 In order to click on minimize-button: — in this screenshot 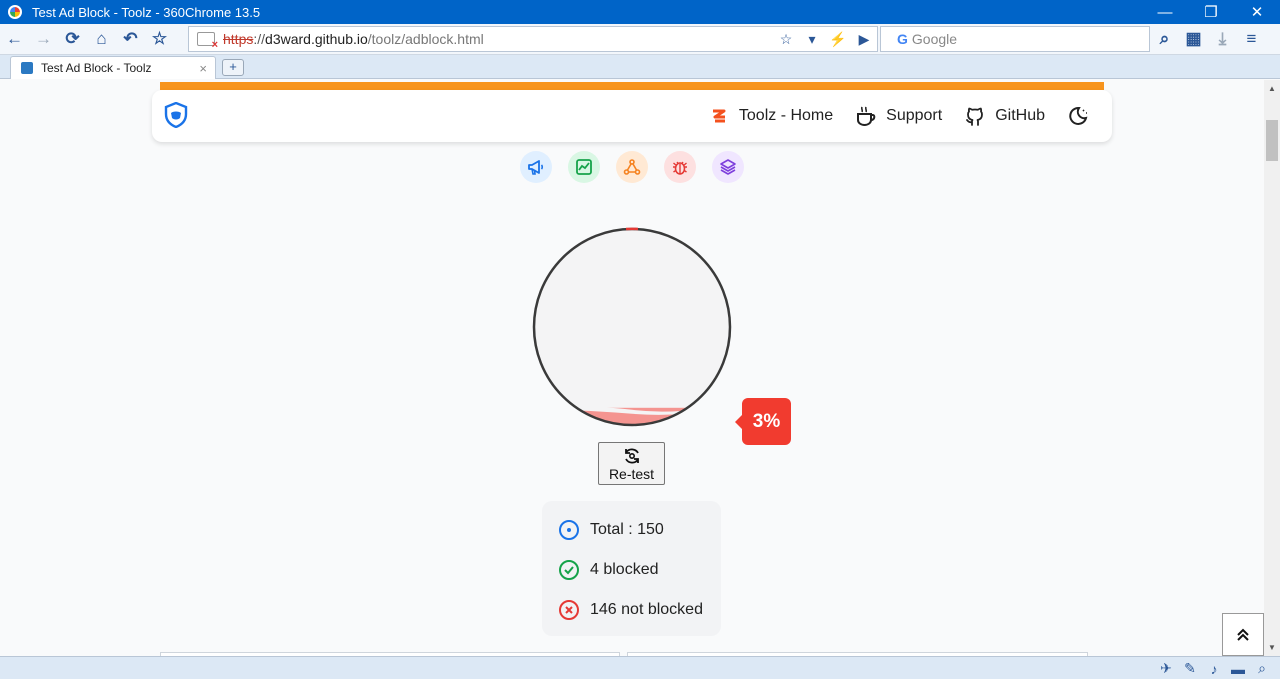, I will do `click(1165, 12)`.